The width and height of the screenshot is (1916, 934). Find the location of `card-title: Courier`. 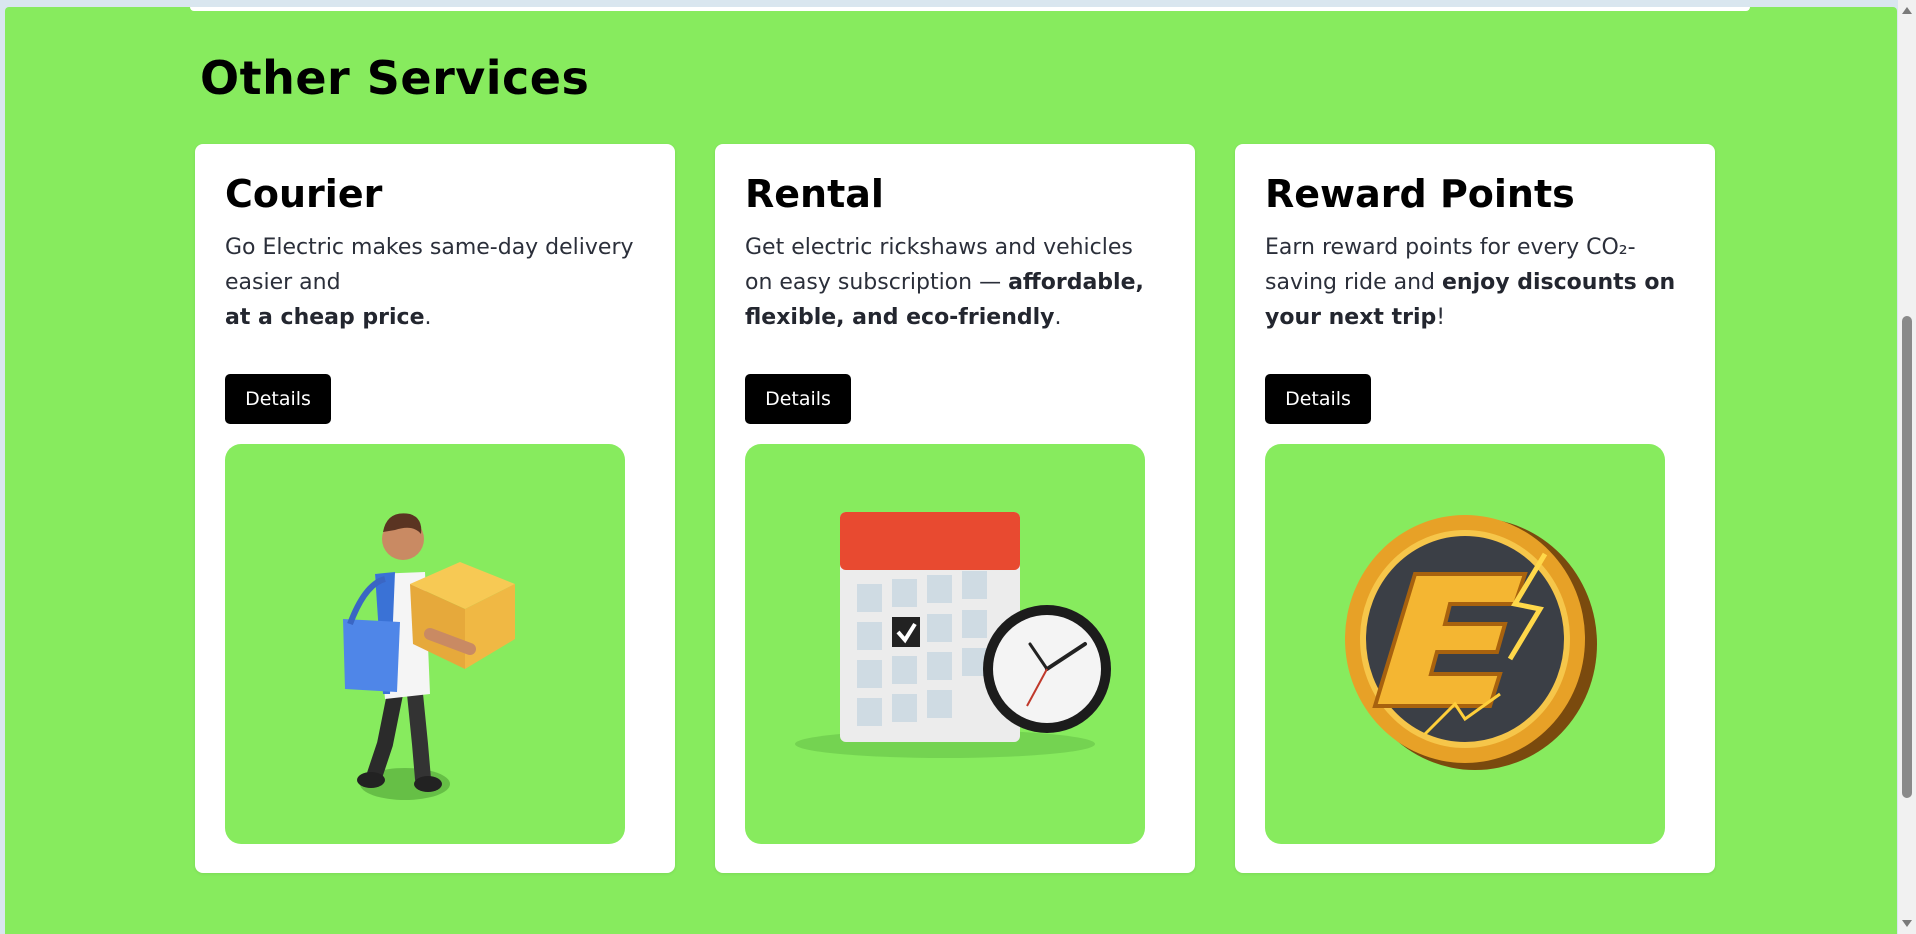

card-title: Courier is located at coordinates (304, 194).